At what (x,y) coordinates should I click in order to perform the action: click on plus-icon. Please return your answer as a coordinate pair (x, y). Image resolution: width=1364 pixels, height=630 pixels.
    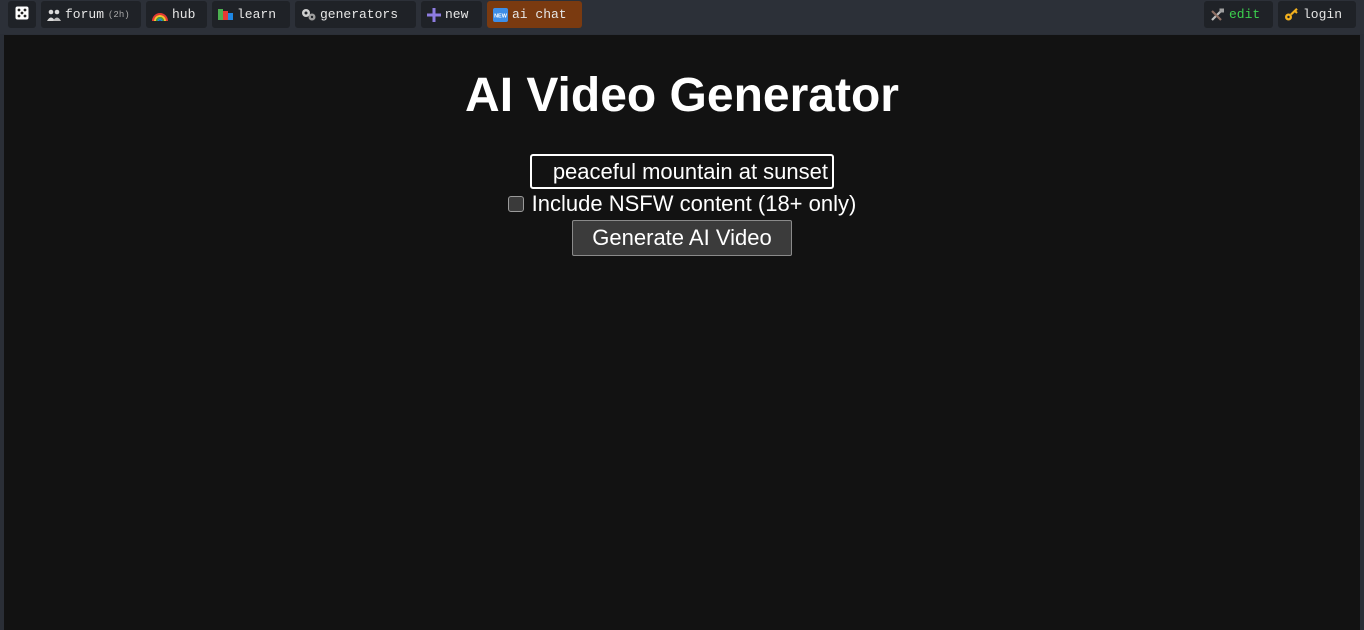
    Looking at the image, I should click on (434, 14).